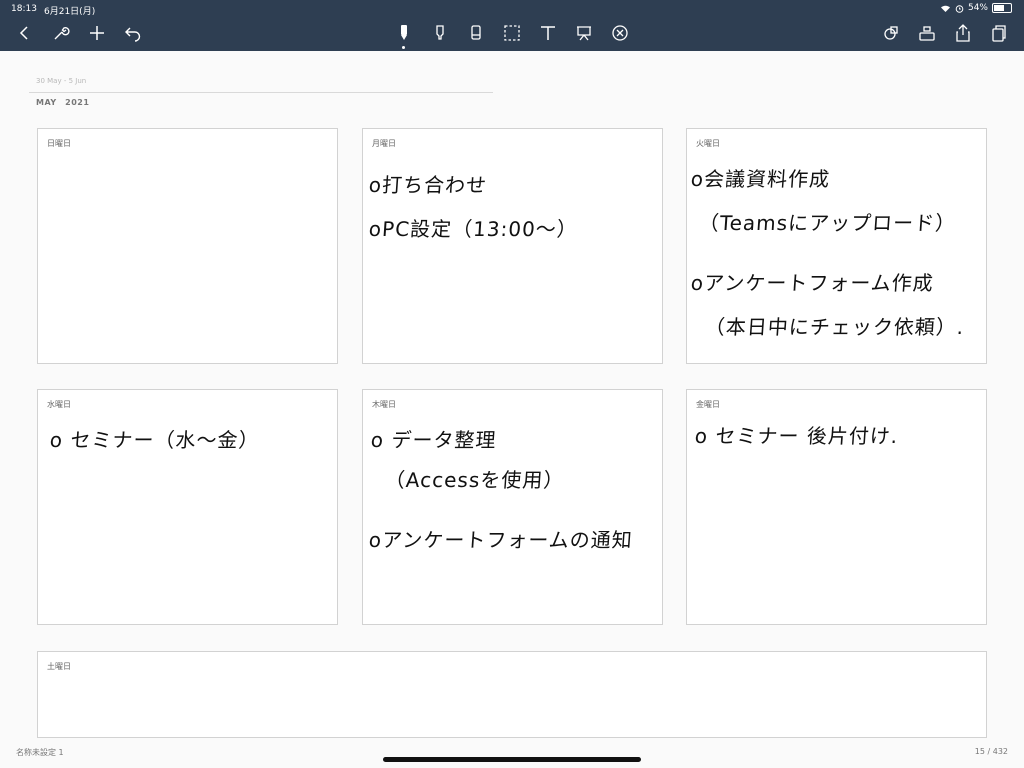 The image size is (1024, 768). Describe the element at coordinates (403, 47) in the screenshot. I see `active-tool-indicator` at that location.